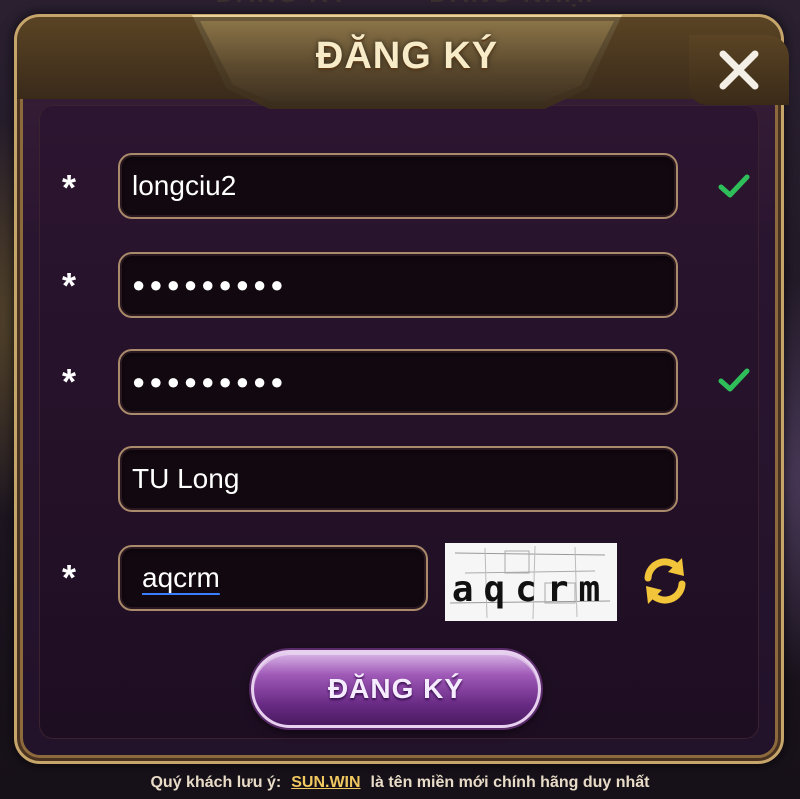 The image size is (800, 799). I want to click on required-mark-password-confirm: *, so click(69, 381).